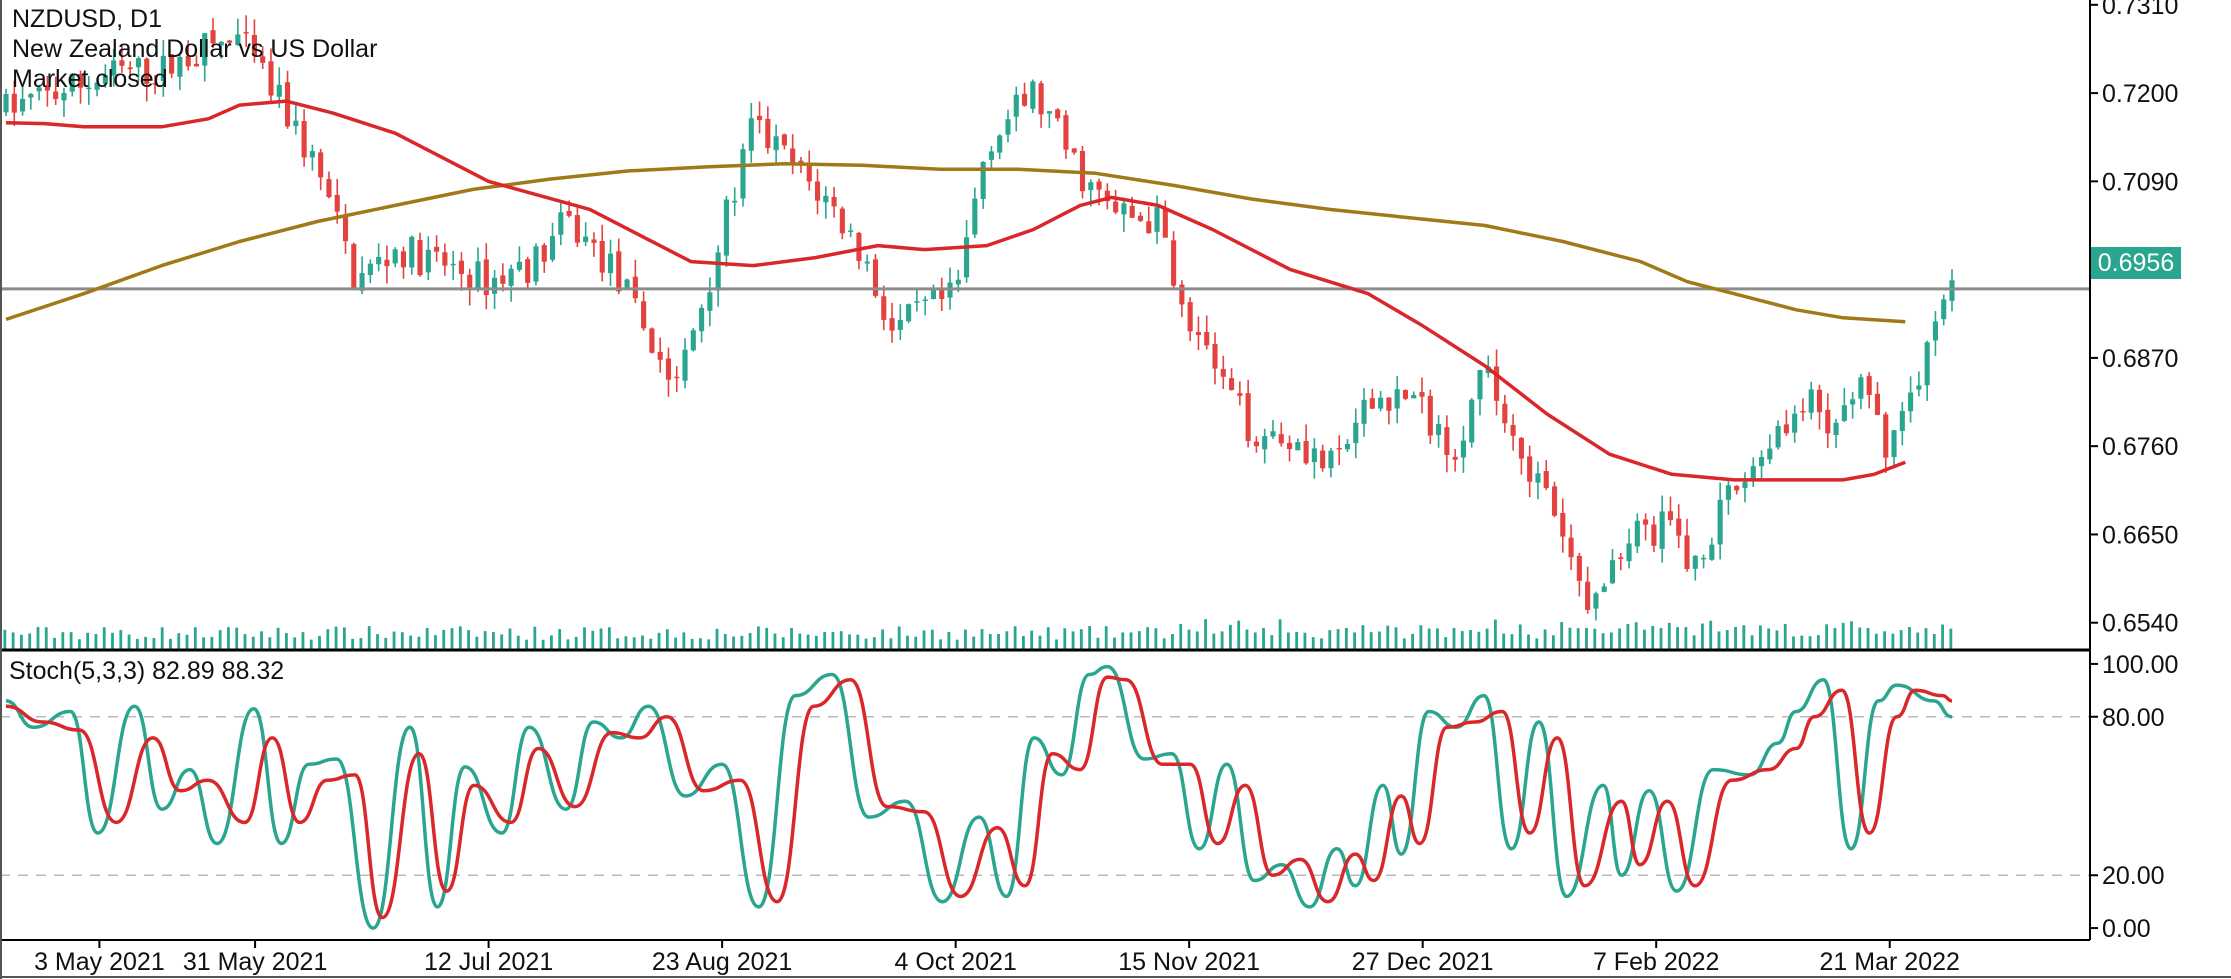 This screenshot has height=979, width=2231. I want to click on market-status: Market closed, so click(90, 79).